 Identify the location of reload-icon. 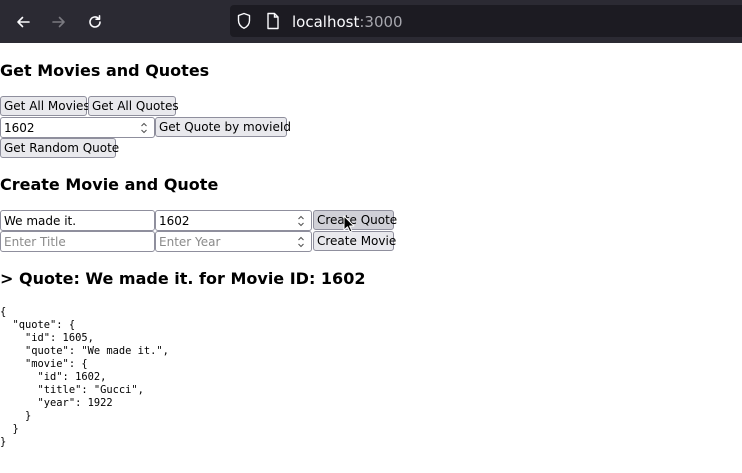
(95, 22).